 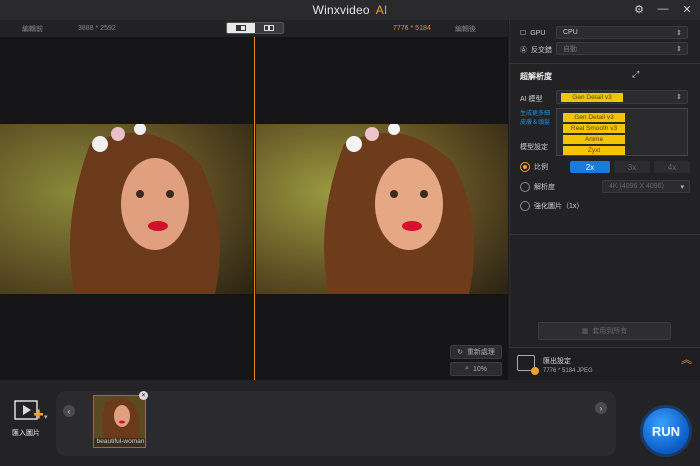 I want to click on scale-radio, so click(x=525, y=167).